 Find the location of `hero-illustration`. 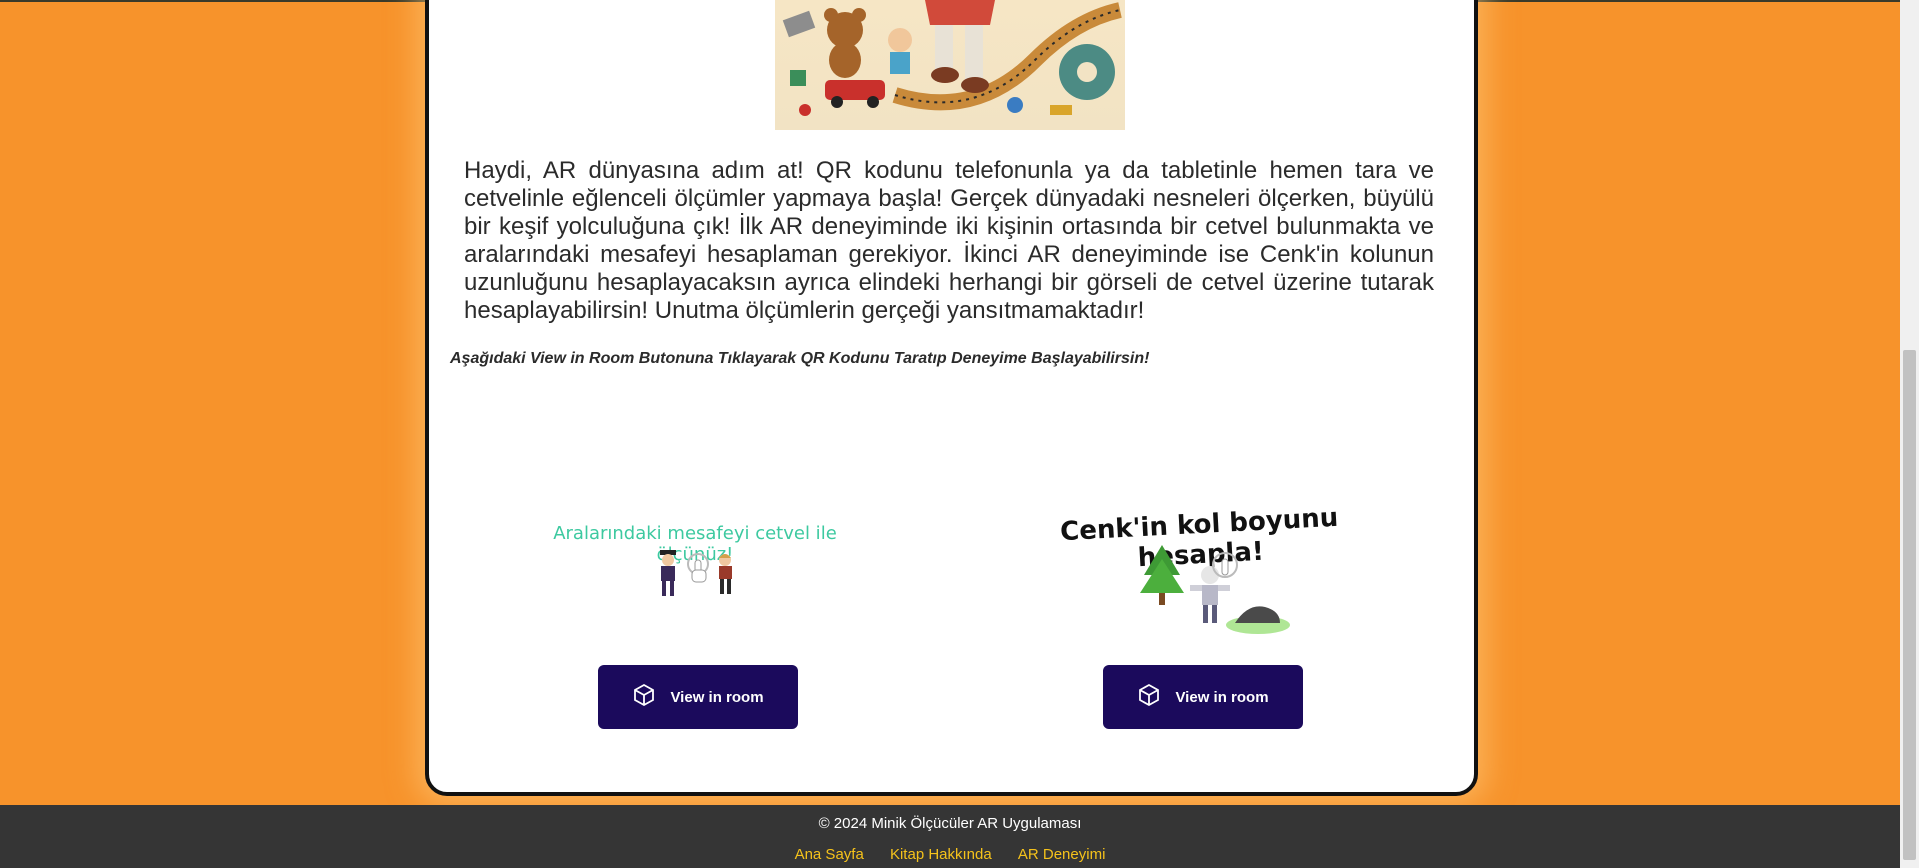

hero-illustration is located at coordinates (950, 65).